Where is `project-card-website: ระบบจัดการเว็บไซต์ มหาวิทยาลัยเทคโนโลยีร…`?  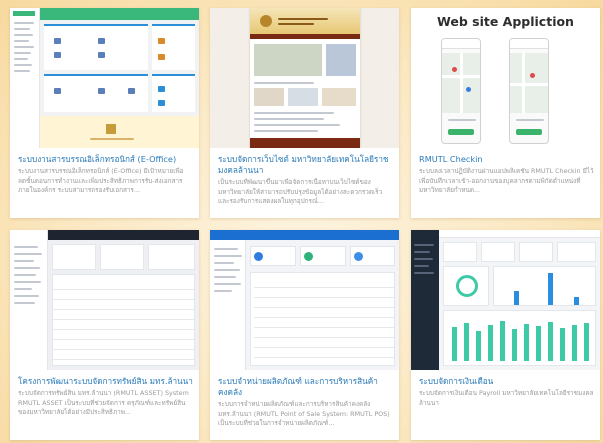
project-card-website: ระบบจัดการเว็บไซต์ มหาวิทยาลัยเทคโนโลยีร… is located at coordinates (304, 113).